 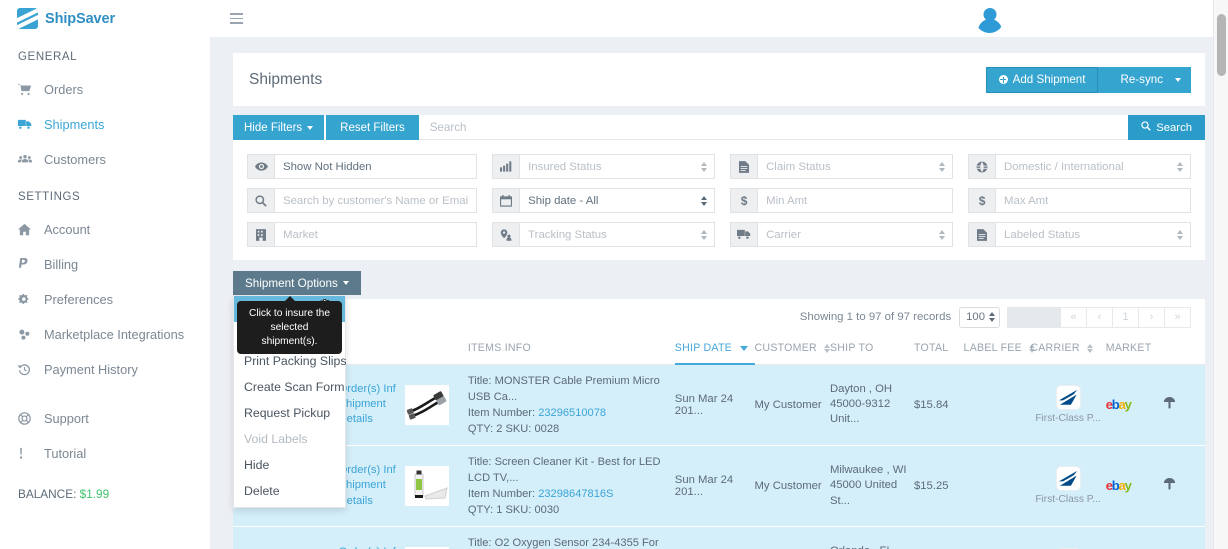 I want to click on pagination-page-1: 1, so click(x=1126, y=317).